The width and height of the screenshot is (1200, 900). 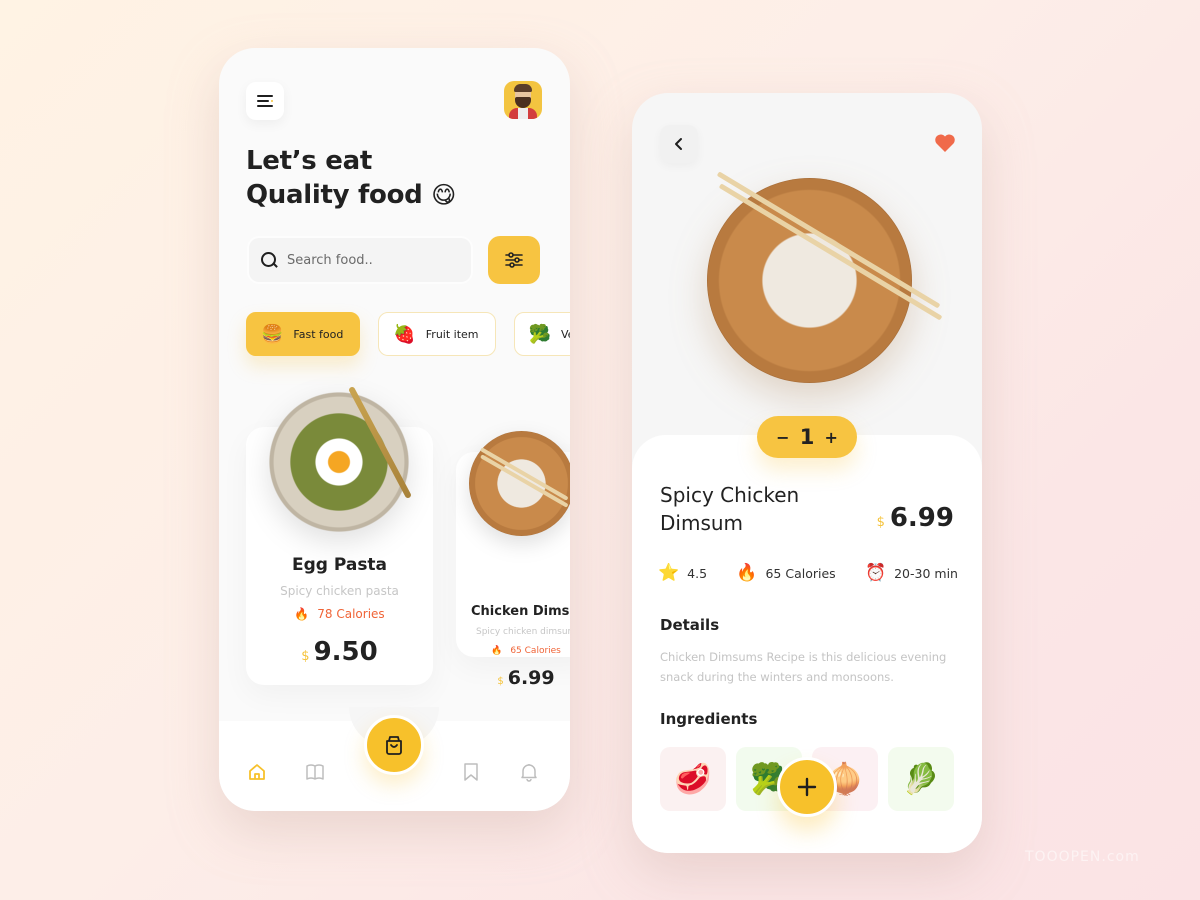 What do you see at coordinates (875, 573) in the screenshot?
I see `alarm-clock-icon: ⏰` at bounding box center [875, 573].